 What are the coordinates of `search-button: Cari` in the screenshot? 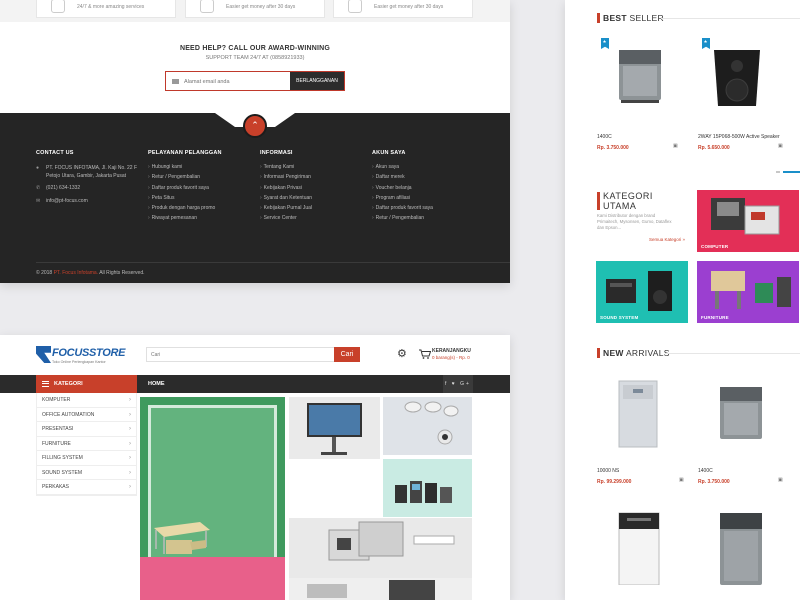 It's located at (347, 354).